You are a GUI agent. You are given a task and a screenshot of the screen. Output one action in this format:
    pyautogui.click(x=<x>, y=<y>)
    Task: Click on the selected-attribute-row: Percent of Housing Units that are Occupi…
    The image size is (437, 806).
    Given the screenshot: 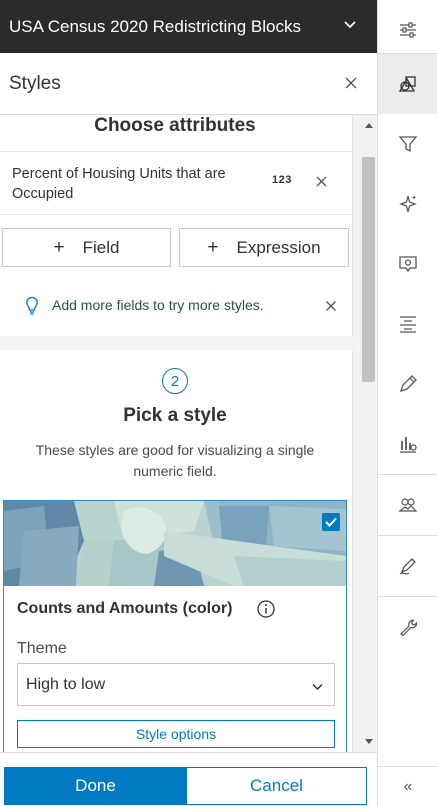 What is the action you would take?
    pyautogui.click(x=176, y=183)
    